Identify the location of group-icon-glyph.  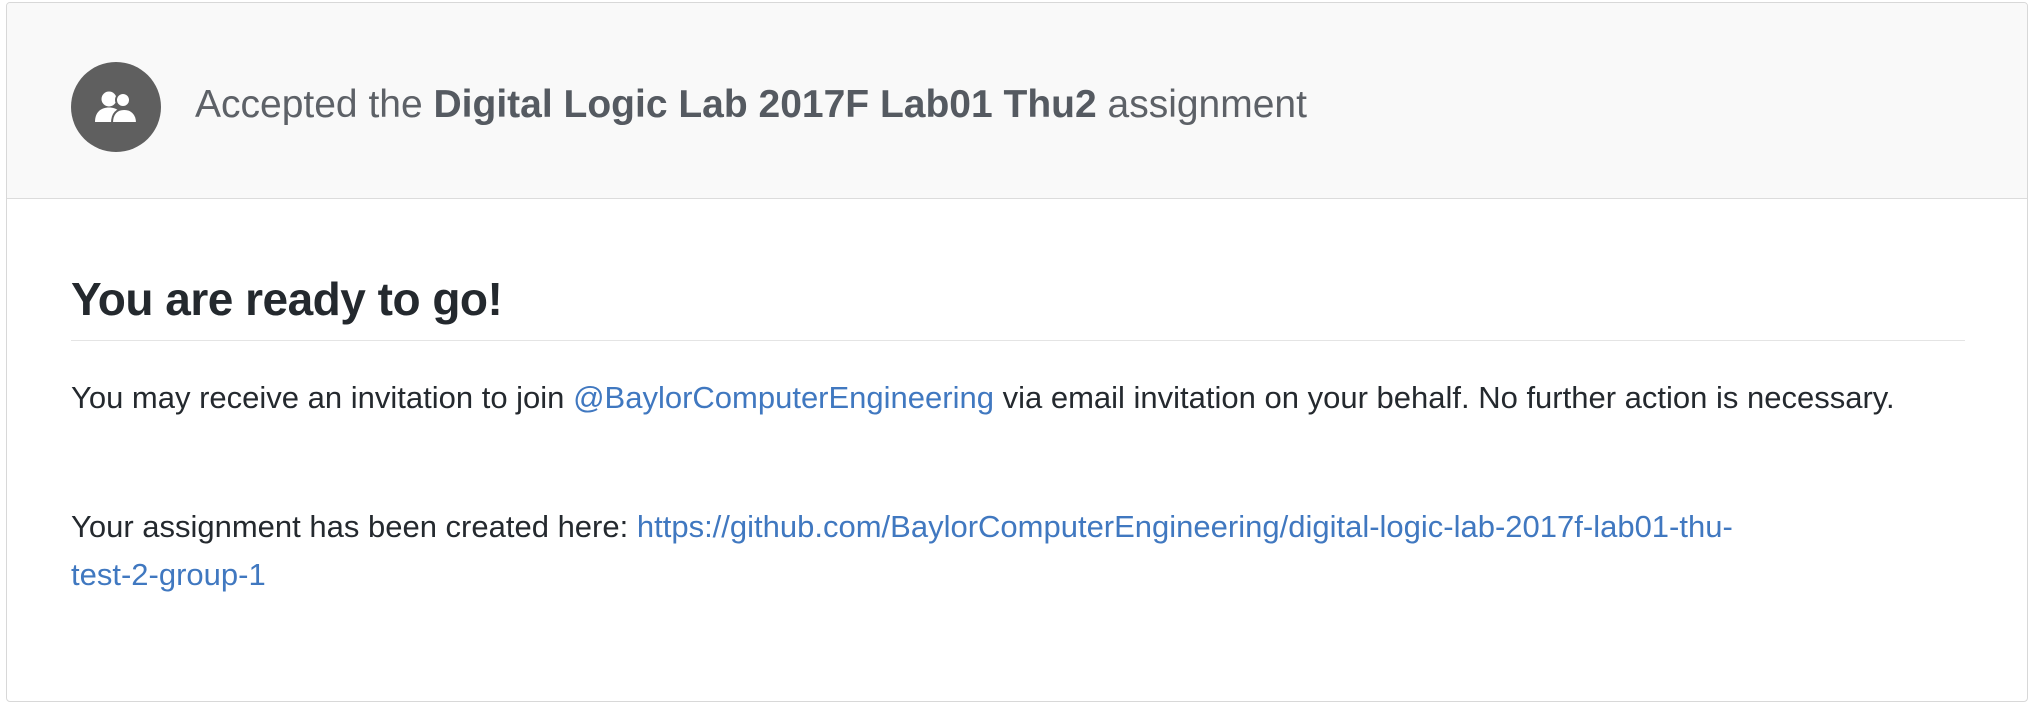
(116, 107).